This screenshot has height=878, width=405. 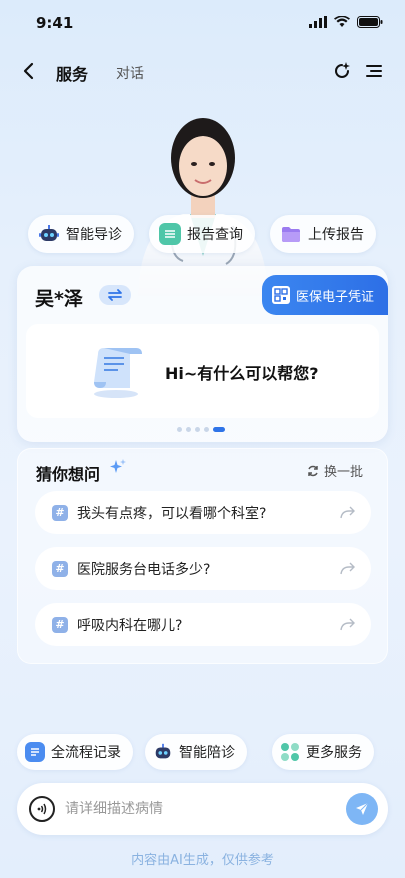 What do you see at coordinates (291, 234) in the screenshot?
I see `folder-icon` at bounding box center [291, 234].